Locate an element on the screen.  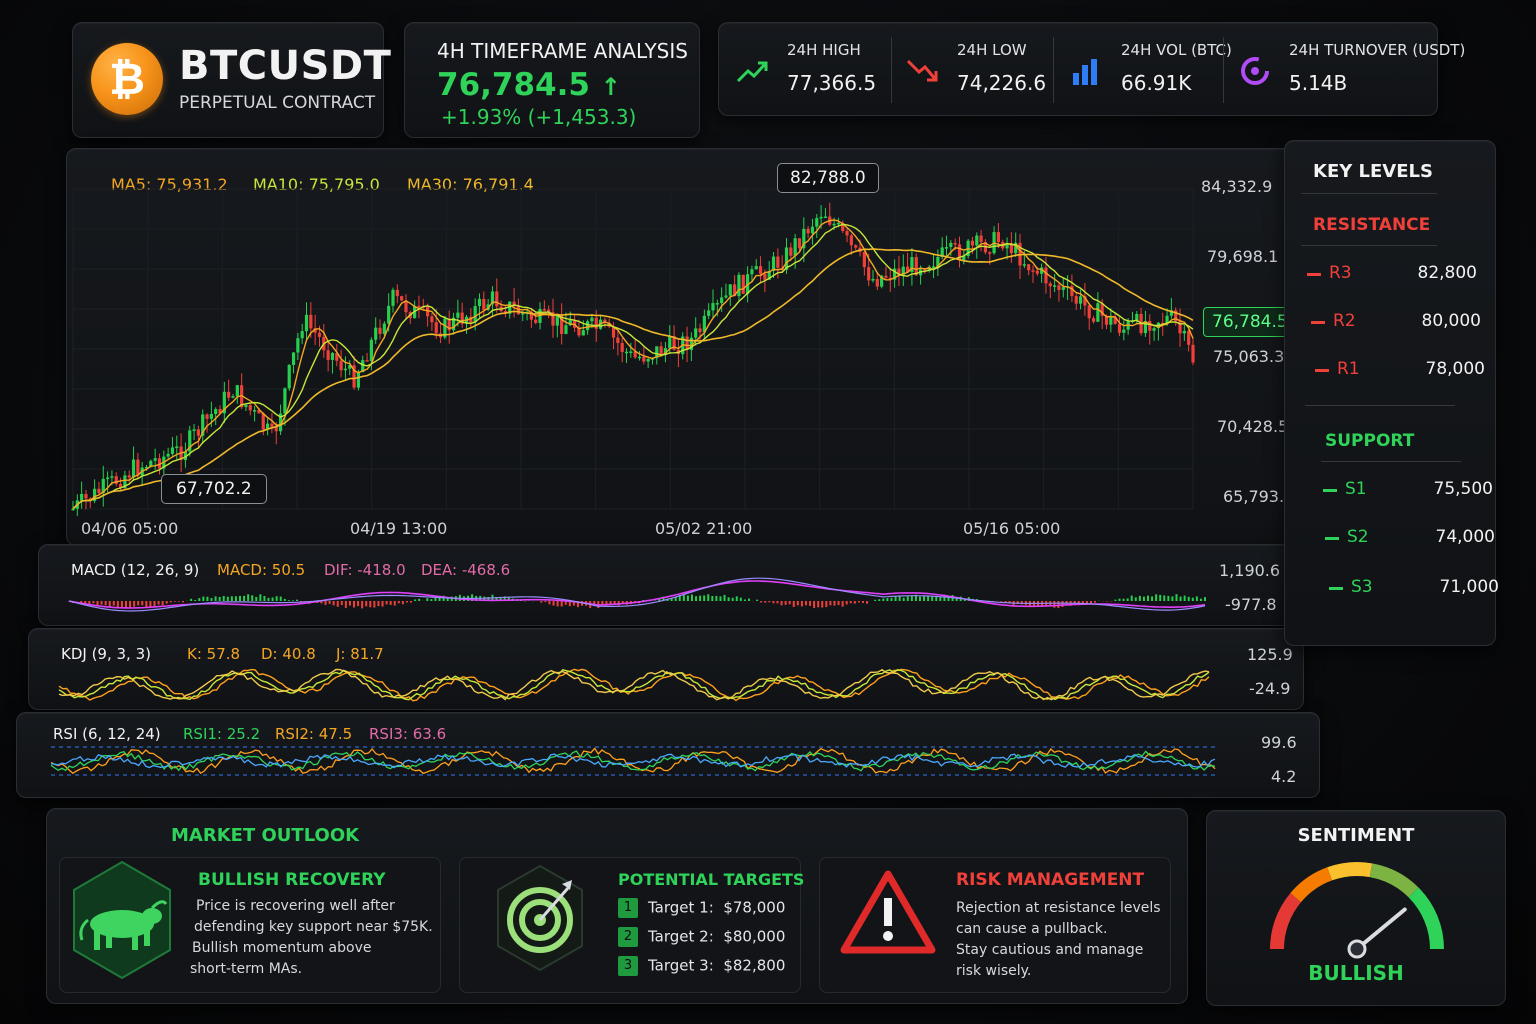
level-name: S2 is located at coordinates (1358, 537).